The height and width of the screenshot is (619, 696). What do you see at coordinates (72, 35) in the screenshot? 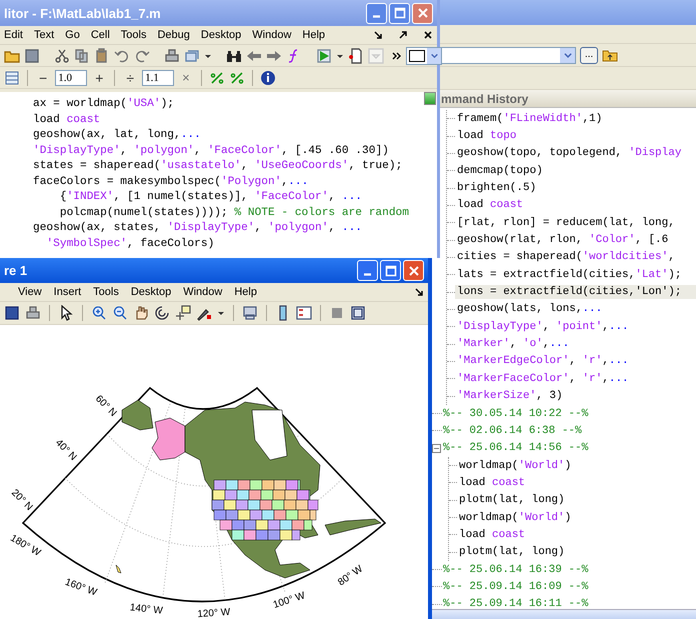
I see `menu-item: Go` at bounding box center [72, 35].